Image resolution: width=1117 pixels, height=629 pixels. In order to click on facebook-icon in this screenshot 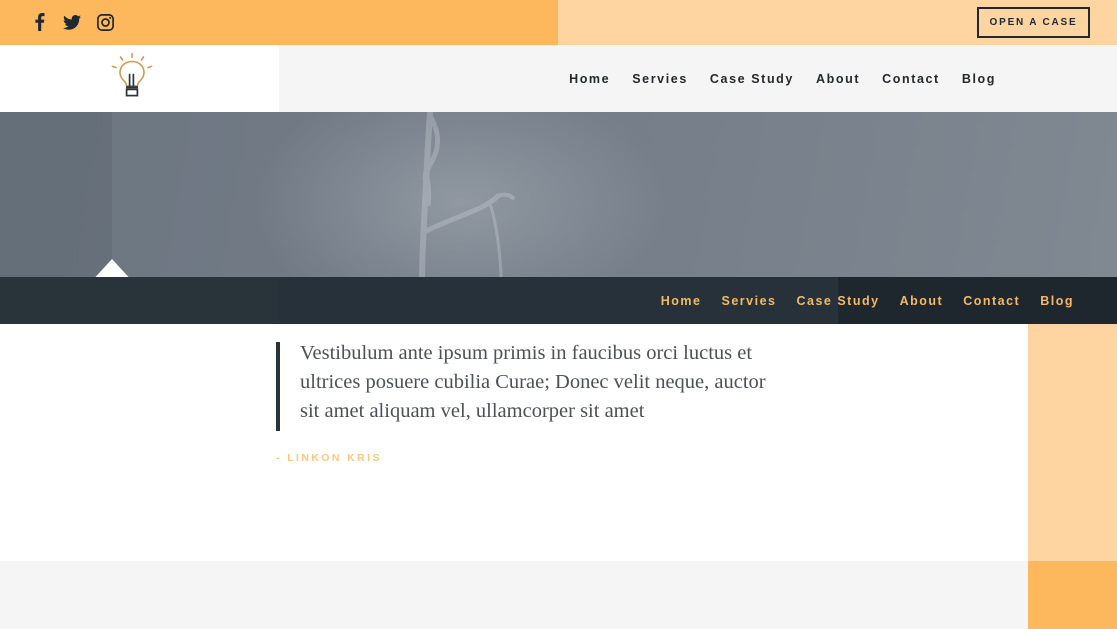, I will do `click(39, 22)`.